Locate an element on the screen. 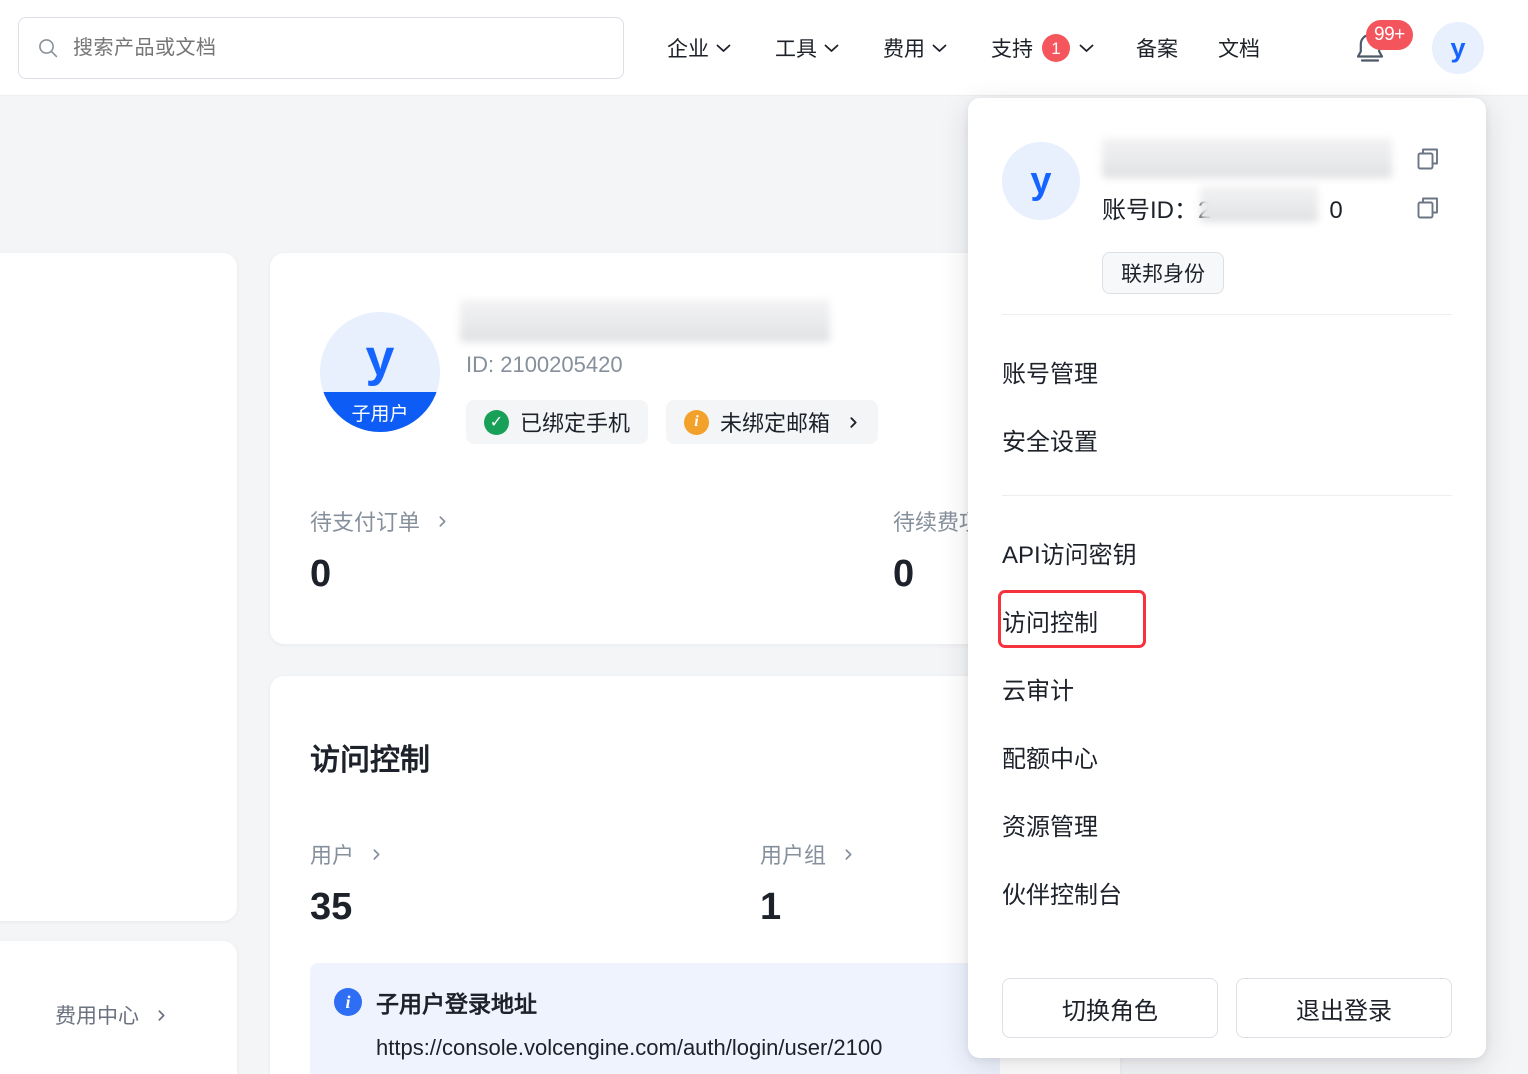 This screenshot has height=1074, width=1528. dropdown-group-account: 账号管理 安全设置 is located at coordinates (1227, 405).